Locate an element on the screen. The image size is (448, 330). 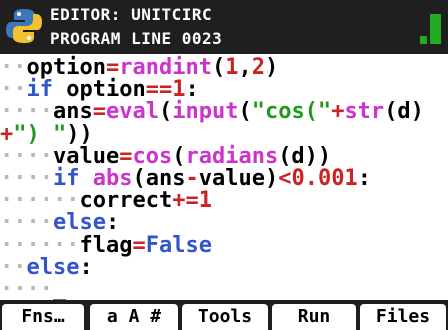
program-line-indicator: PROGRAM LINE 0023 is located at coordinates (136, 38).